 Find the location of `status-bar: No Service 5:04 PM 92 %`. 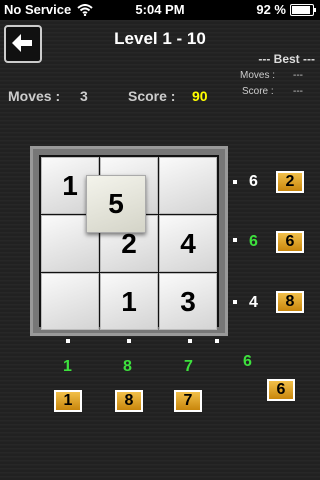

status-bar: No Service 5:04 PM 92 % is located at coordinates (160, 10).